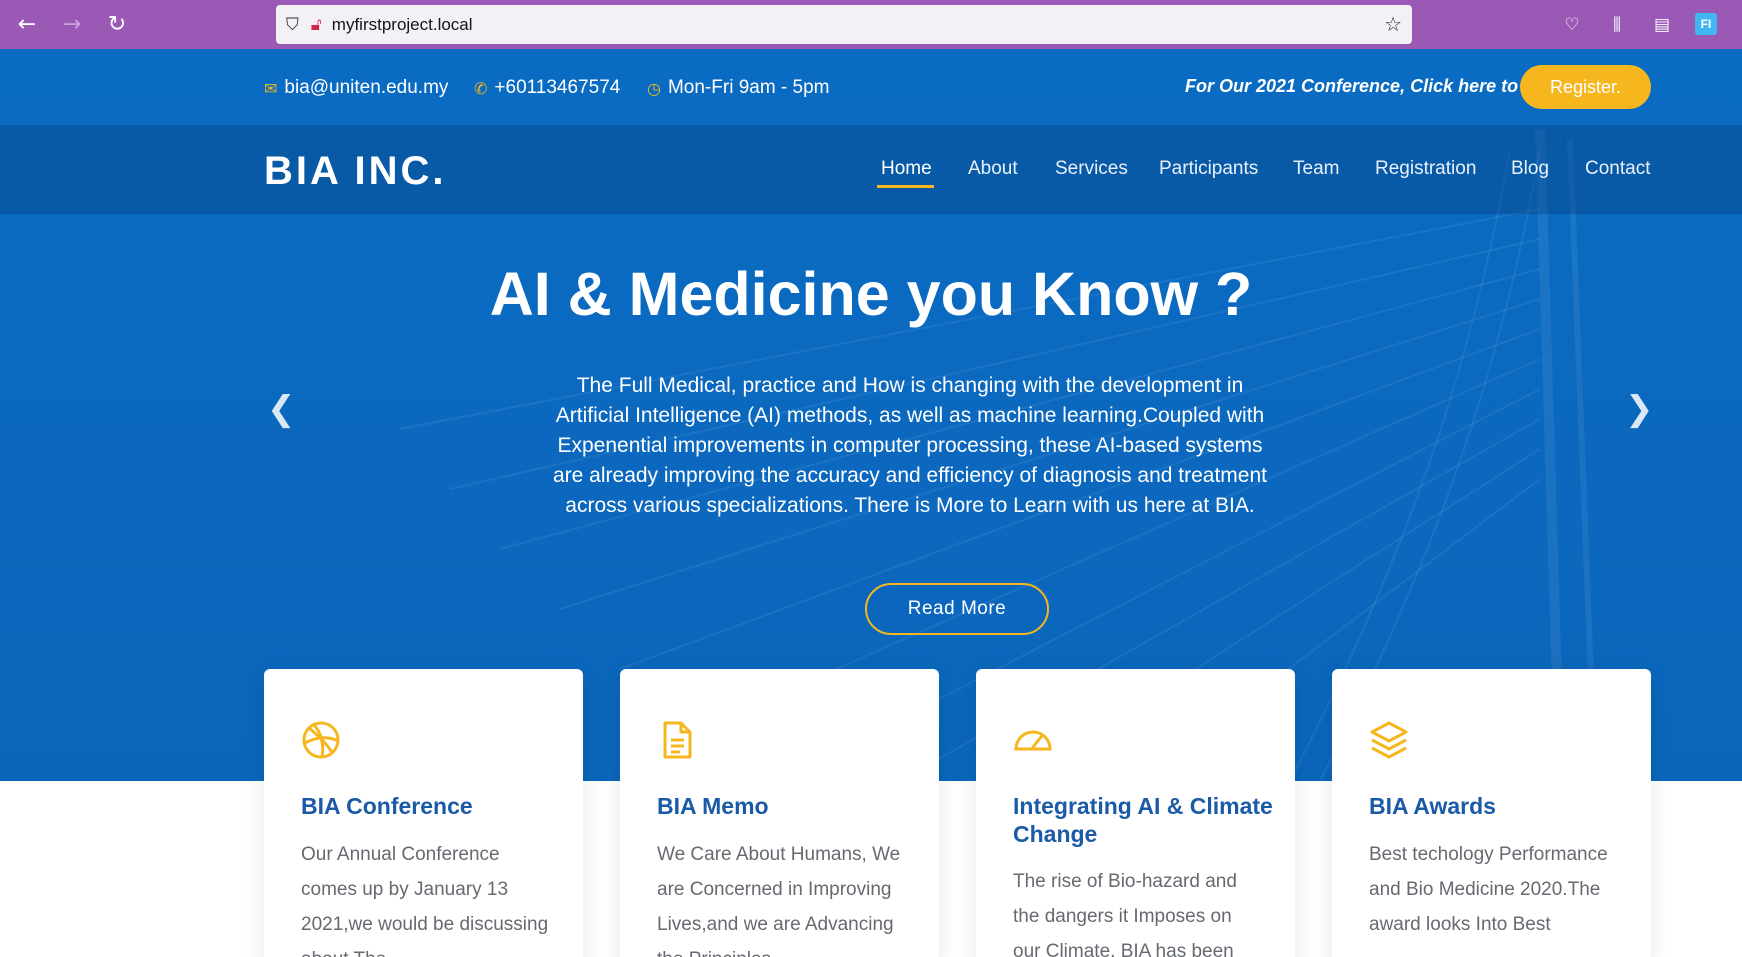 The height and width of the screenshot is (957, 1742). What do you see at coordinates (292, 25) in the screenshot?
I see `shield-icon: ⛉` at bounding box center [292, 25].